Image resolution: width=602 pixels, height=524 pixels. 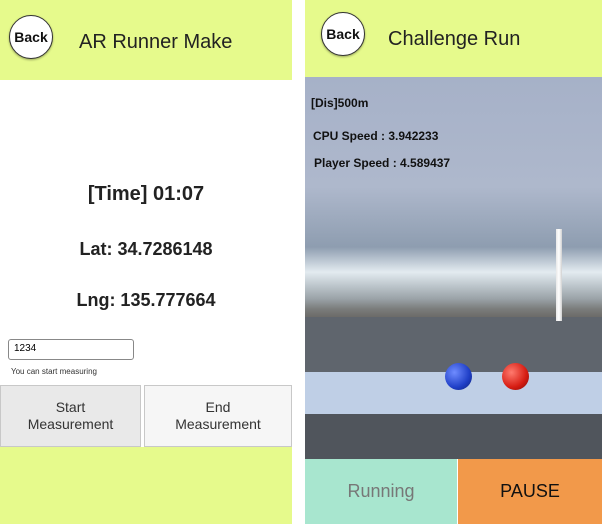 What do you see at coordinates (376, 136) in the screenshot?
I see `cpu-speed-readout: CPU Speed : 3.942233` at bounding box center [376, 136].